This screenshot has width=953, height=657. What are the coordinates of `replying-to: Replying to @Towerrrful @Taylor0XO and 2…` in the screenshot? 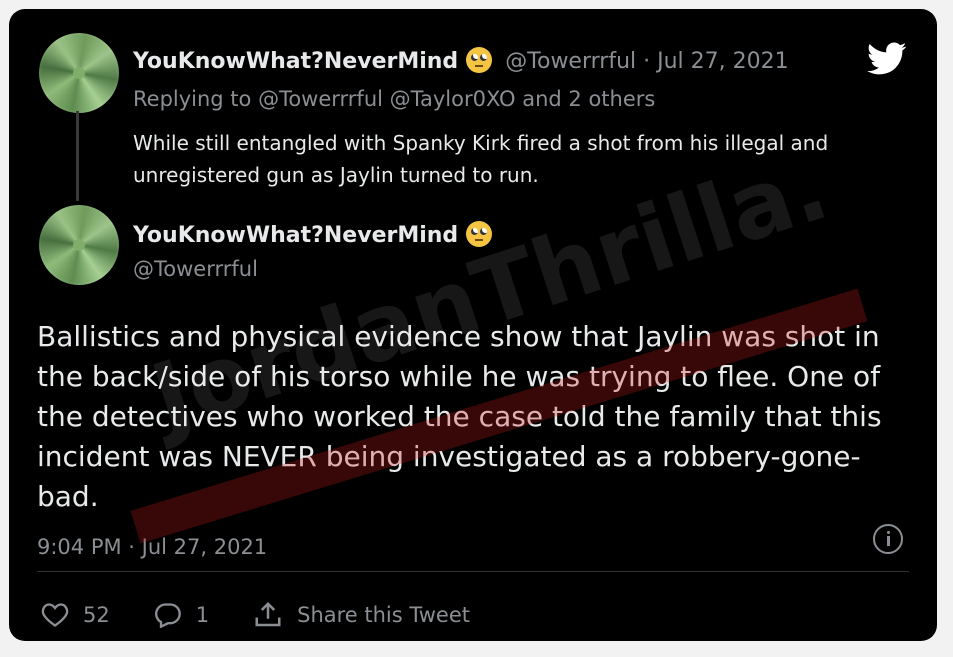 It's located at (394, 99).